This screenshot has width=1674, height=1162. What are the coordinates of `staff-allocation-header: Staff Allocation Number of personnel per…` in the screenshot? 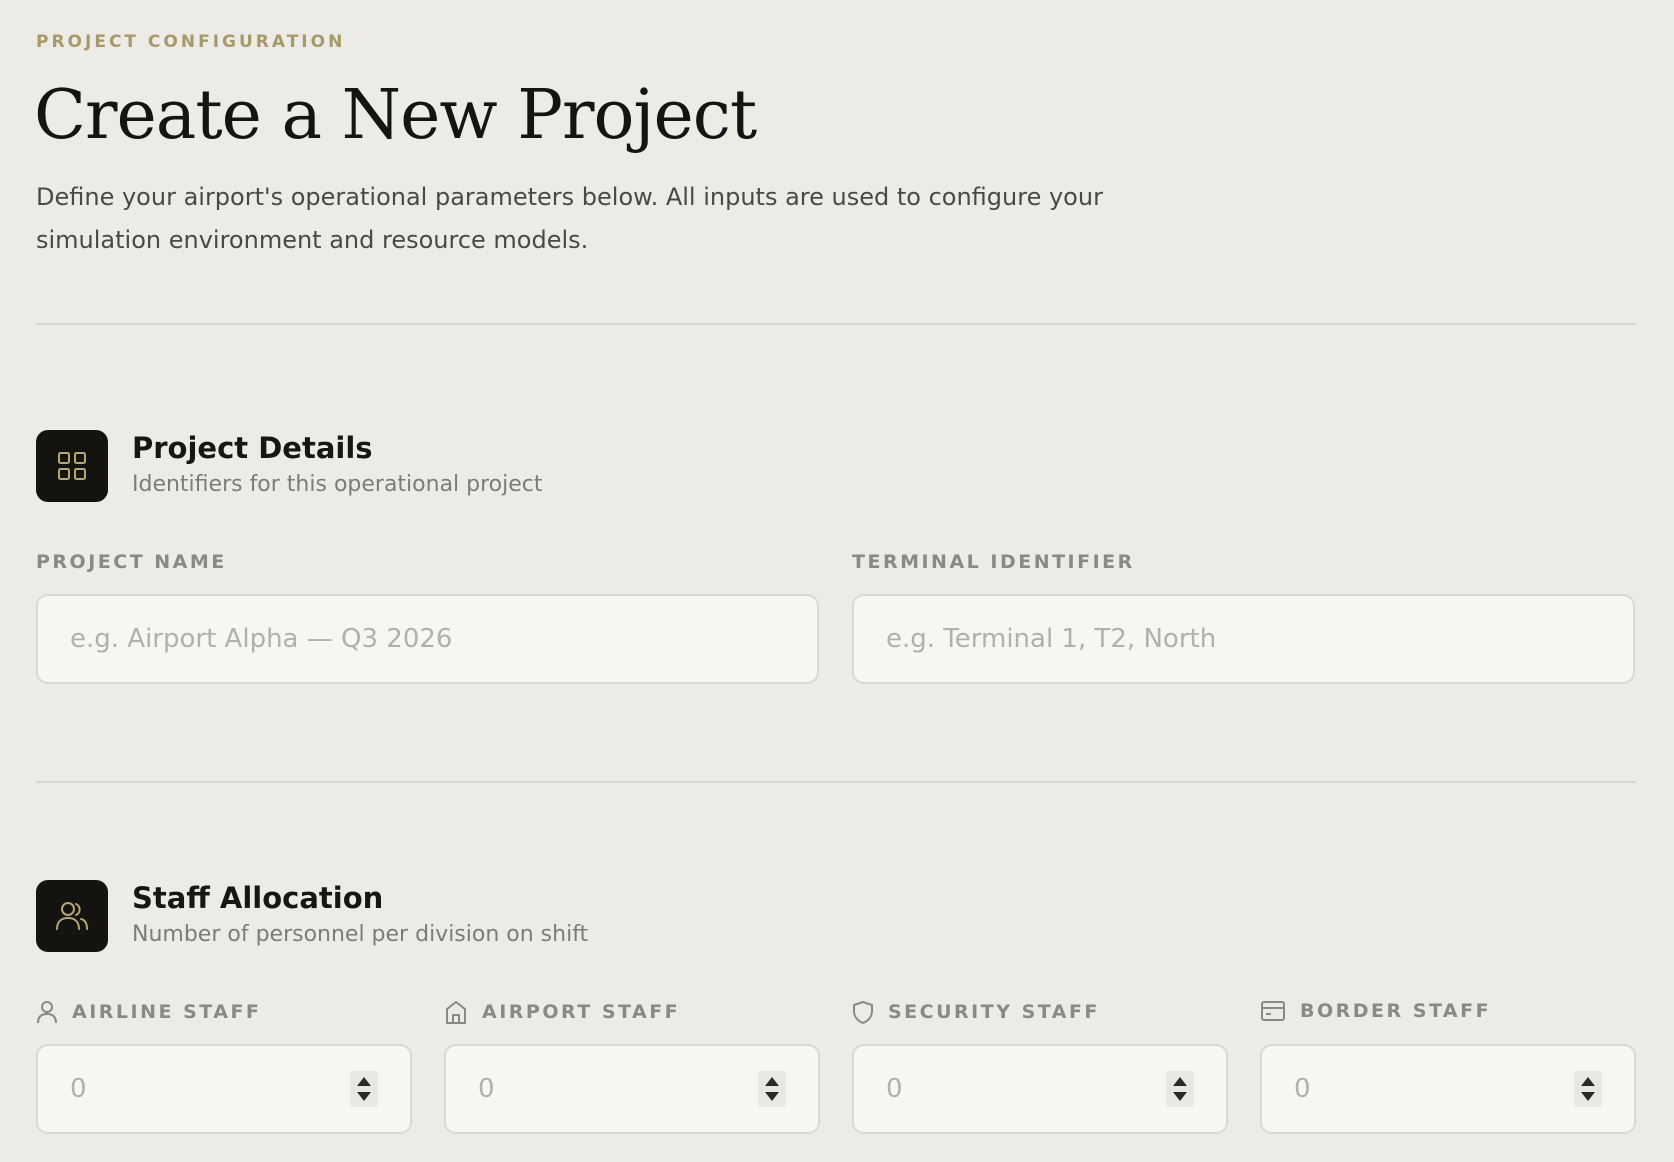 It's located at (312, 916).